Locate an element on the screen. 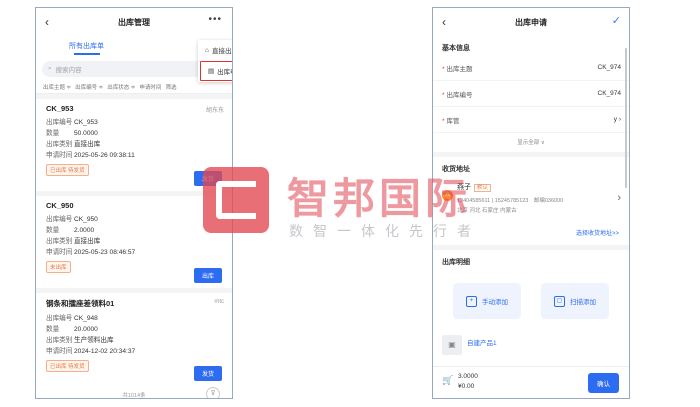 The height and width of the screenshot is (407, 700). field-value: CK_953 is located at coordinates (86, 122).